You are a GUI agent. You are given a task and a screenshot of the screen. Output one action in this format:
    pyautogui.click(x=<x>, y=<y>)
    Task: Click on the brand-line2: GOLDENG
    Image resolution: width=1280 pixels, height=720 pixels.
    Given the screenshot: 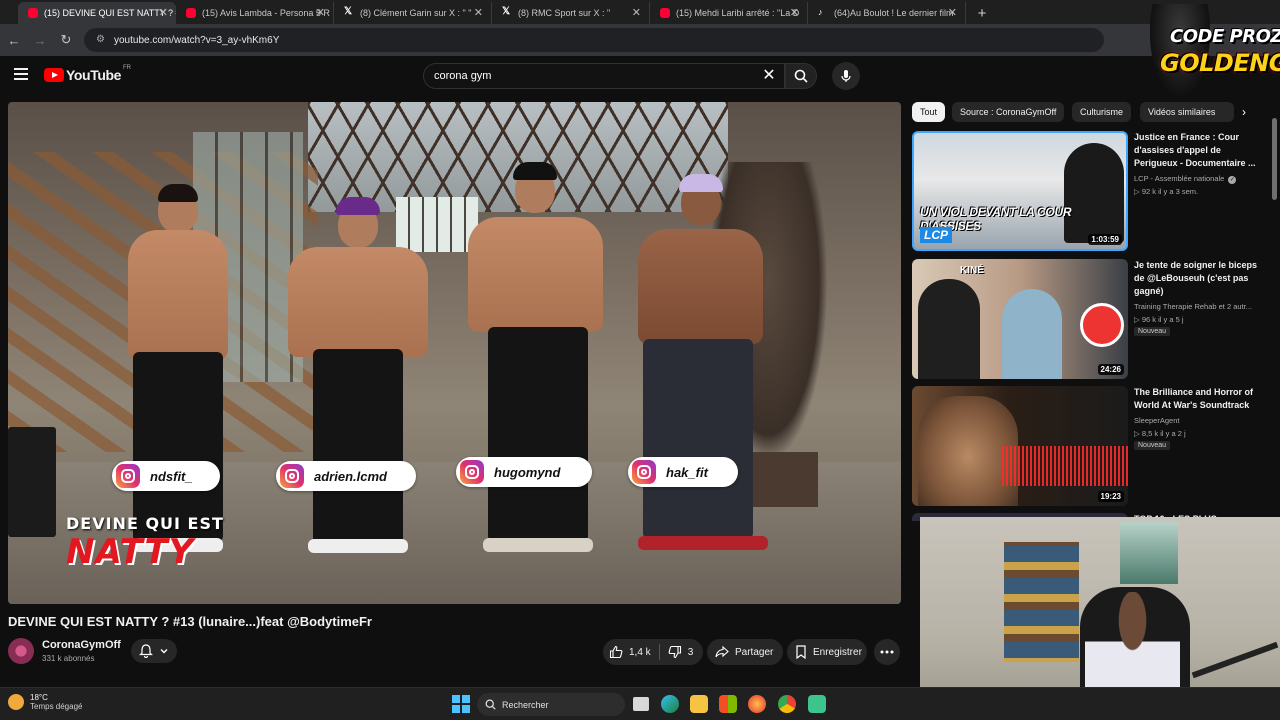 What is the action you would take?
    pyautogui.click(x=1220, y=63)
    